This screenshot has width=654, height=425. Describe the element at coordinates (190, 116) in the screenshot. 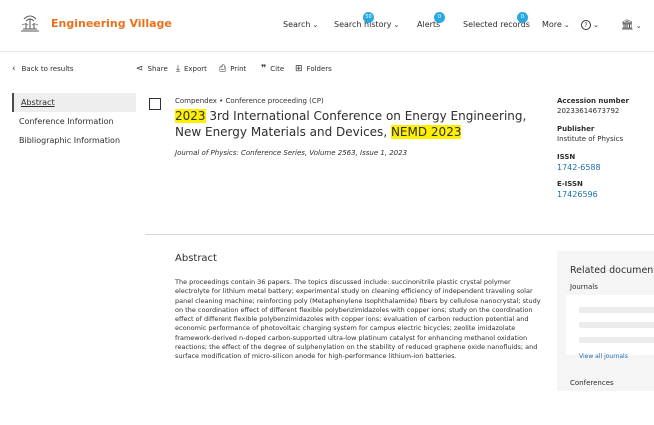

I see `title-highlight-year: 2023` at that location.